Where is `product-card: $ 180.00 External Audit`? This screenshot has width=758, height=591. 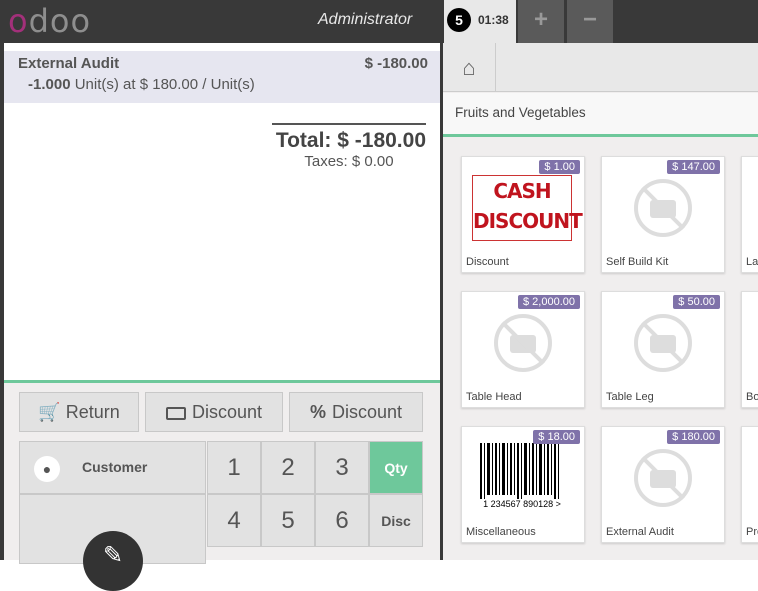
product-card: $ 180.00 External Audit is located at coordinates (663, 484).